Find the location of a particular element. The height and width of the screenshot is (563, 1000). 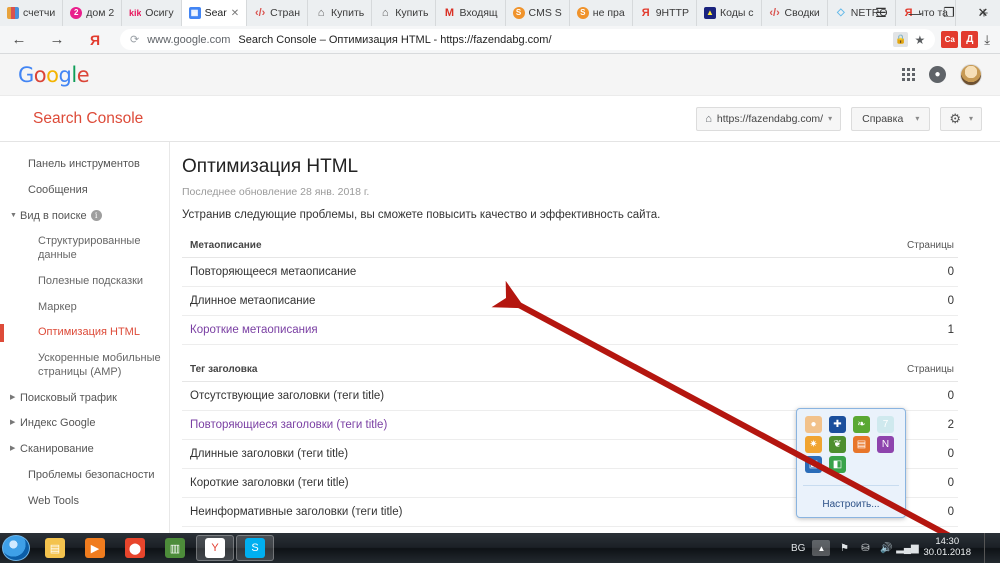

volume-icon: 🔊 is located at coordinates (886, 548).